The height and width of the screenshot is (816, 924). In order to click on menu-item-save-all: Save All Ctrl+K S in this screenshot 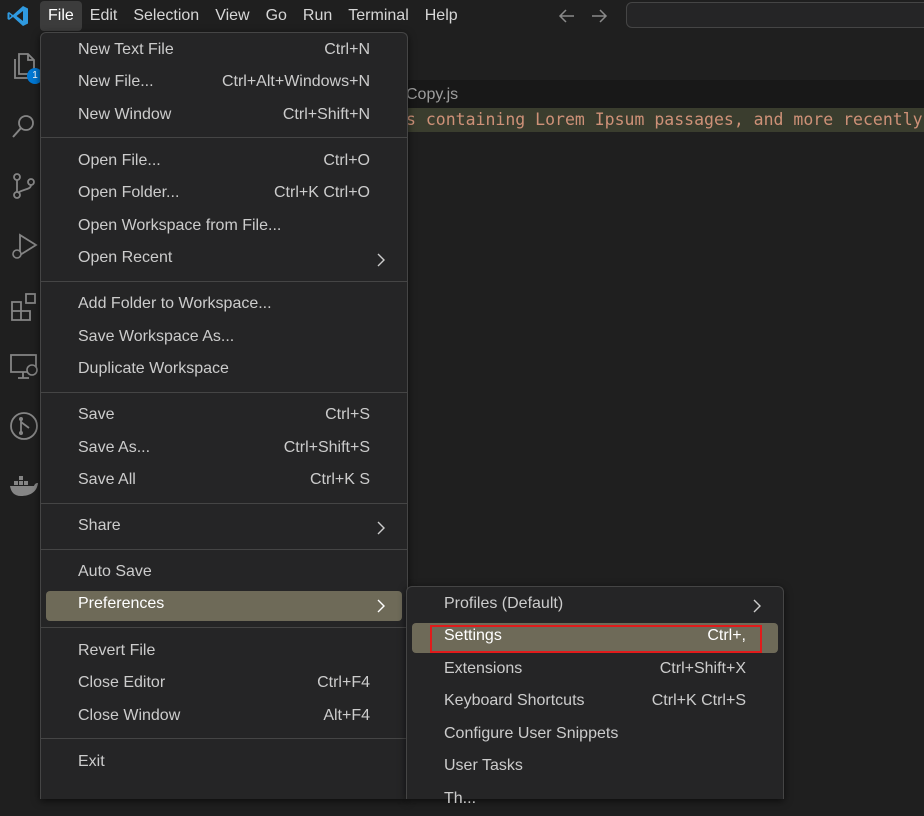, I will do `click(224, 482)`.